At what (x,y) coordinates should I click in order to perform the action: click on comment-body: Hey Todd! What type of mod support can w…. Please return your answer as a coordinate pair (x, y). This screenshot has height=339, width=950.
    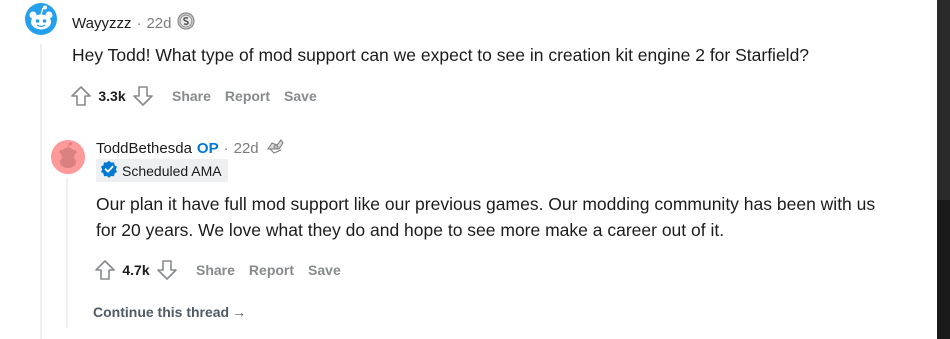
    Looking at the image, I should click on (441, 55).